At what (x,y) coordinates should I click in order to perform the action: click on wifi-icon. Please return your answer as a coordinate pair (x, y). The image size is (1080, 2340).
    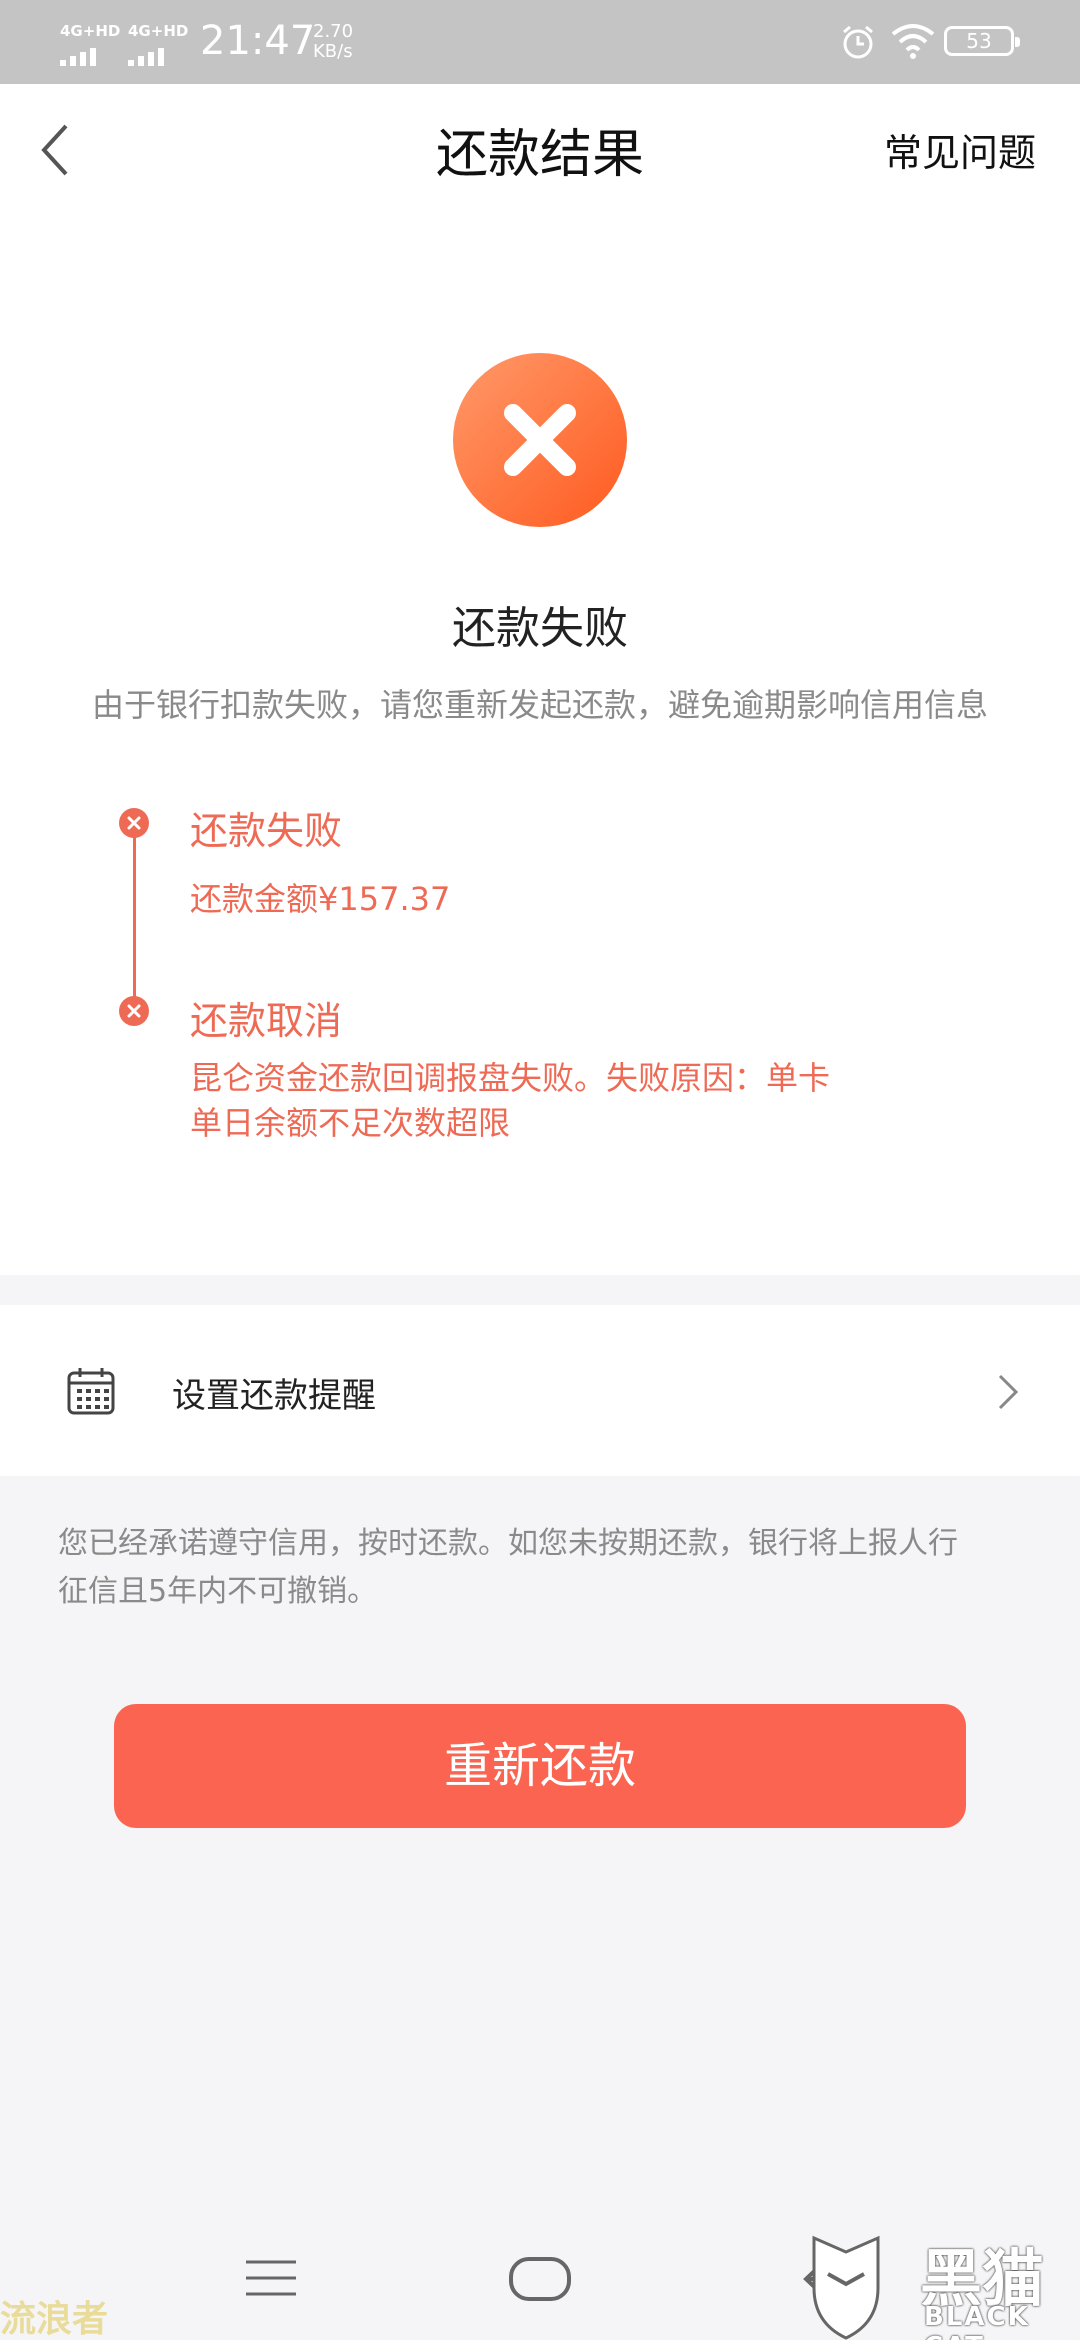
    Looking at the image, I should click on (913, 41).